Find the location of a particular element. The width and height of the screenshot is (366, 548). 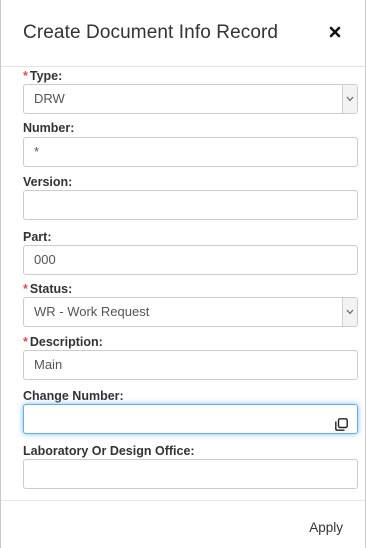

status-field: * Status: WR - Work Request is located at coordinates (190, 304).